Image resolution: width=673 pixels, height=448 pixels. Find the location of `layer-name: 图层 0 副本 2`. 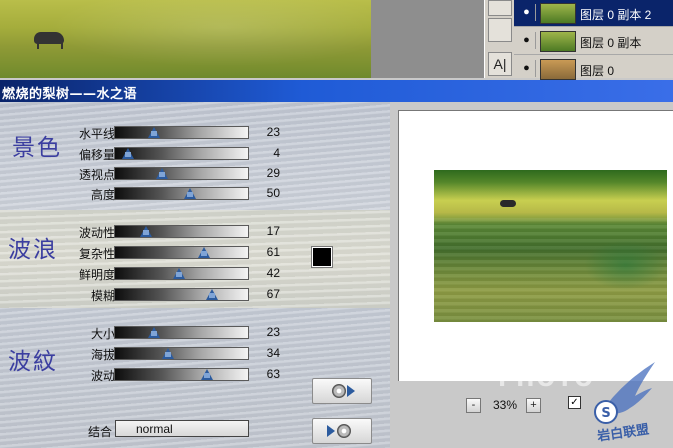

layer-name: 图层 0 副本 2 is located at coordinates (616, 15).